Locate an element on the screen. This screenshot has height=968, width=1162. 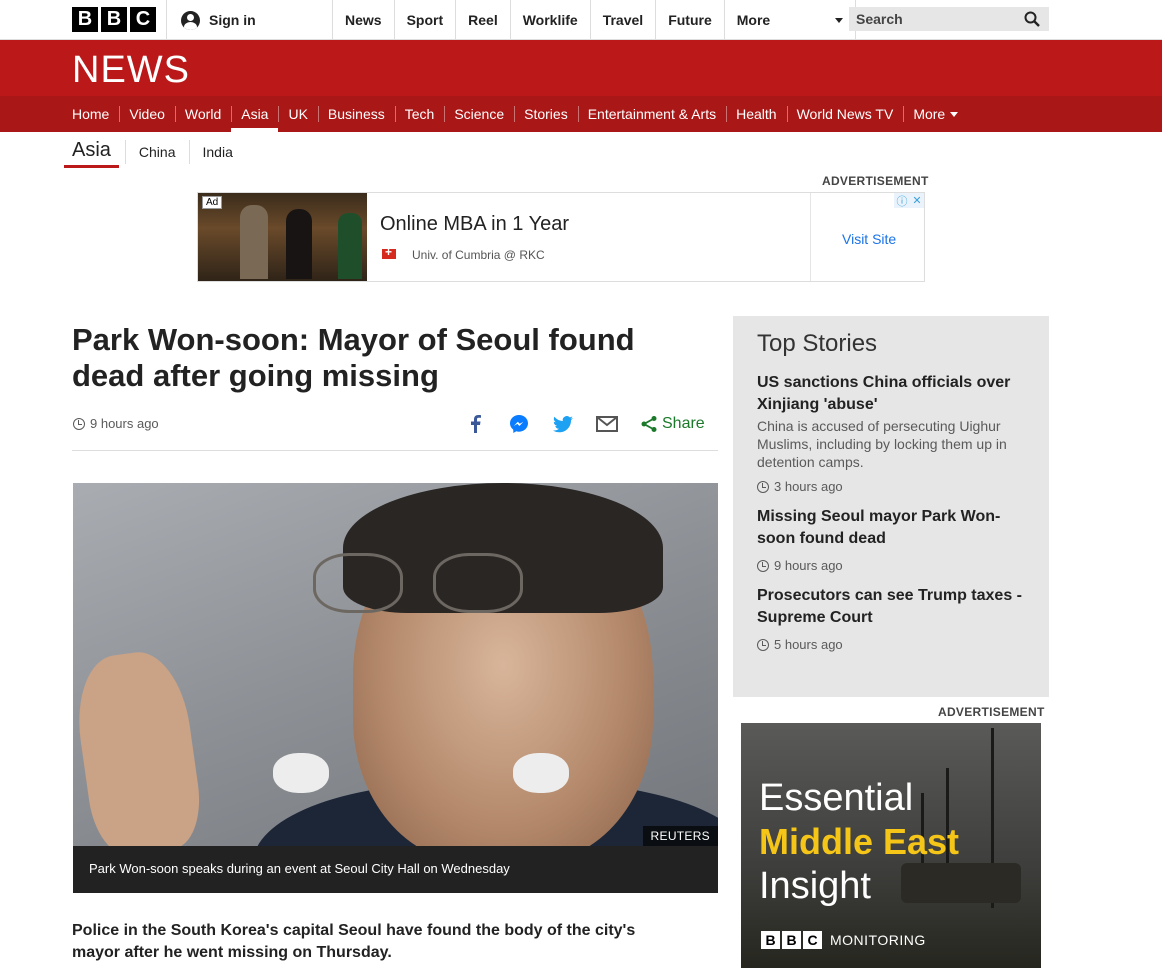
monitoring-label: MONITORING is located at coordinates (878, 940).